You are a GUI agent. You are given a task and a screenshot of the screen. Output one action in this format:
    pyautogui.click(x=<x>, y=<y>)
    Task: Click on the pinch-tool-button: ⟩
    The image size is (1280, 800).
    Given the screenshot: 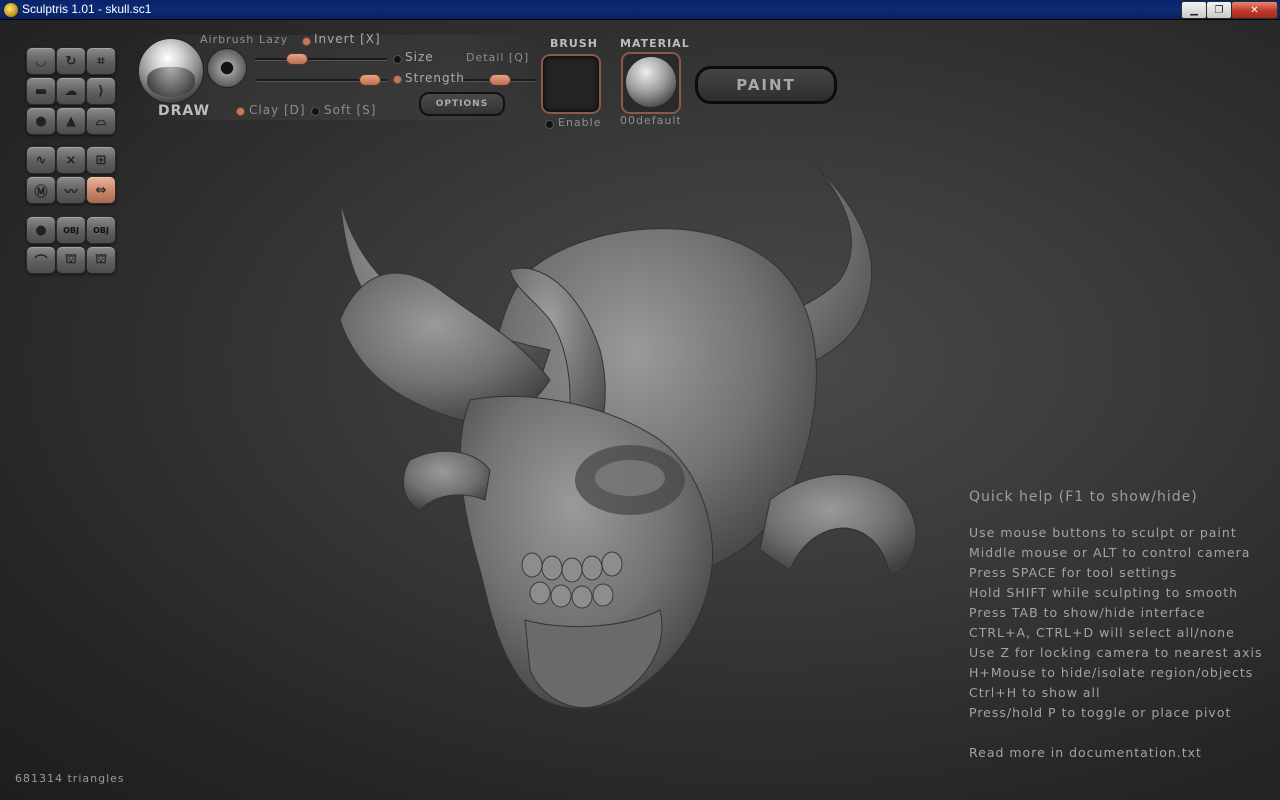 What is the action you would take?
    pyautogui.click(x=101, y=91)
    